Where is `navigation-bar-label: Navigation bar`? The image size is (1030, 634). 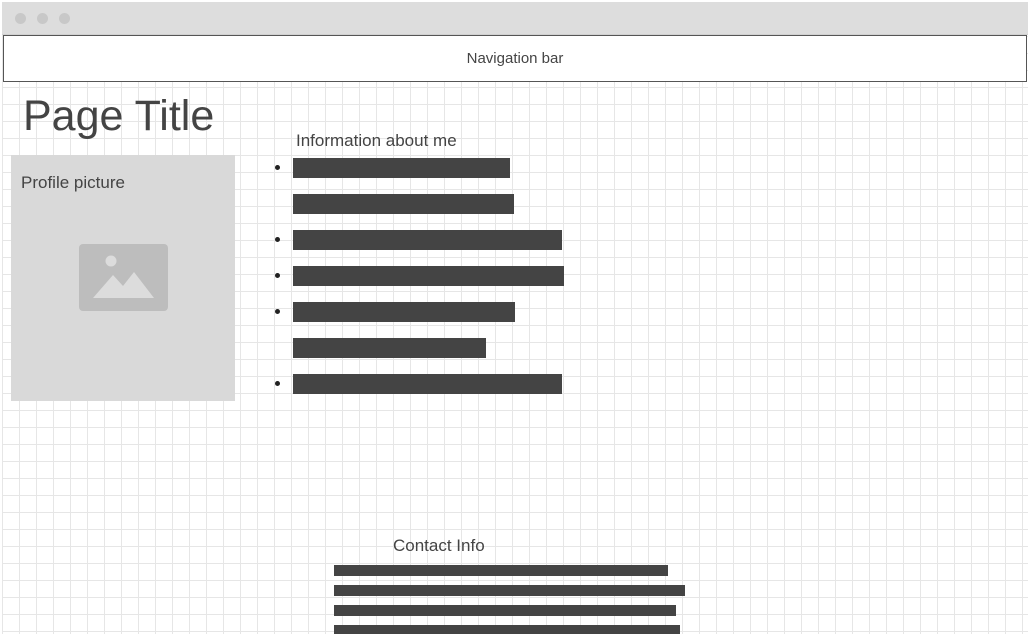 navigation-bar-label: Navigation bar is located at coordinates (515, 58).